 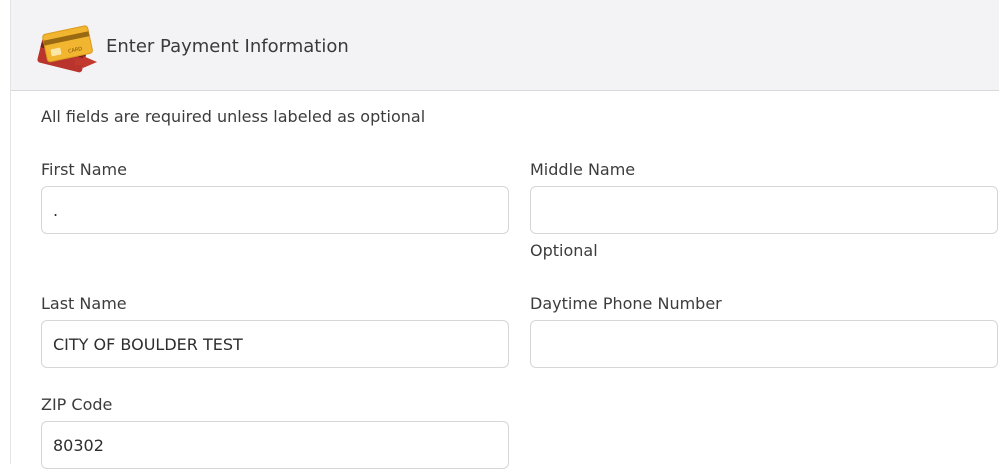 I want to click on credit-card-icon: CARD, so click(x=67, y=48).